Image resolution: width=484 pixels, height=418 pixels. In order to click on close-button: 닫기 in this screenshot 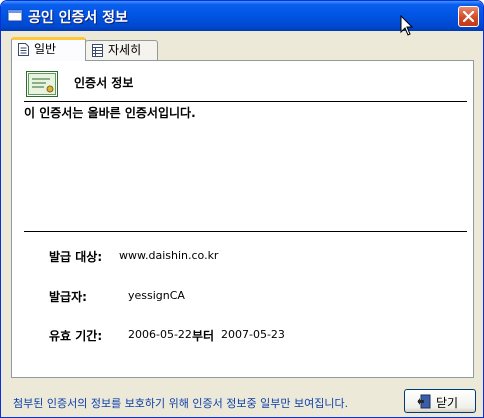, I will do `click(440, 401)`.